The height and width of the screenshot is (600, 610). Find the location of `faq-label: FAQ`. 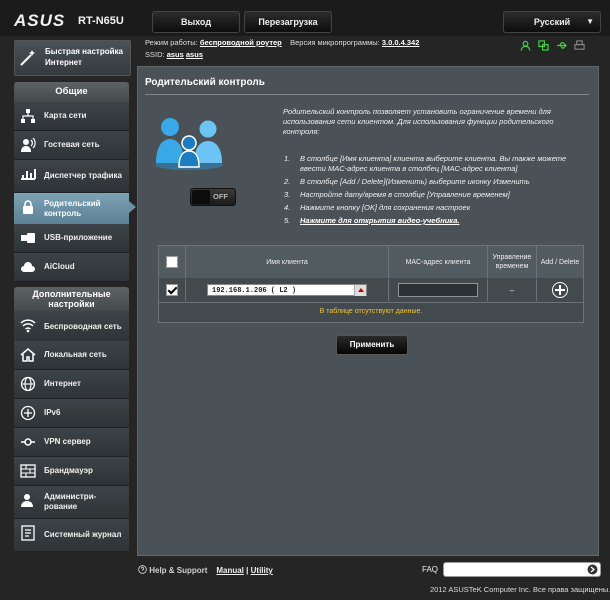

faq-label: FAQ is located at coordinates (430, 569).